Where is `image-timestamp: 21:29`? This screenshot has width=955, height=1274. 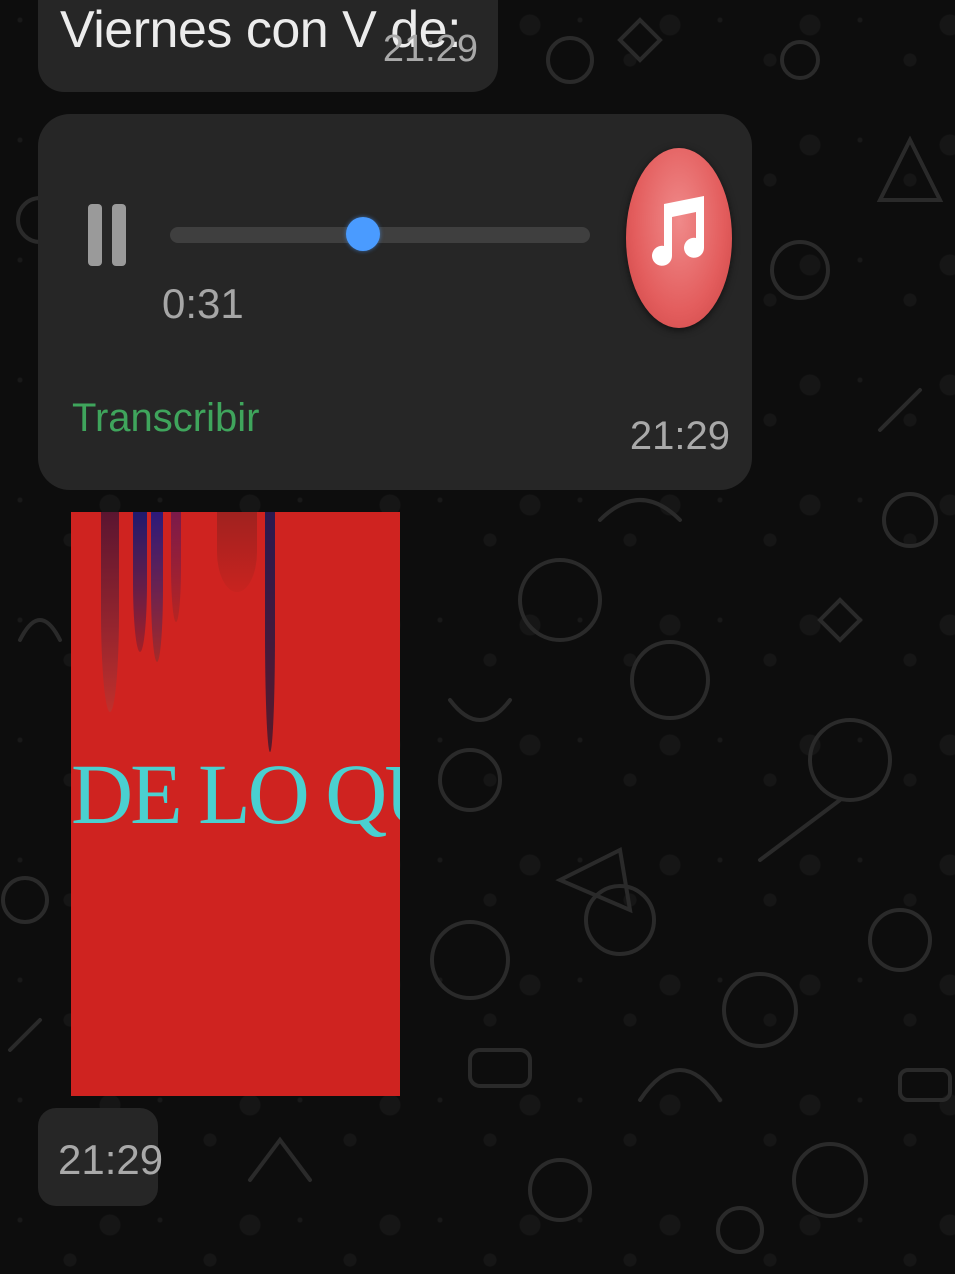
image-timestamp: 21:29 is located at coordinates (111, 1159).